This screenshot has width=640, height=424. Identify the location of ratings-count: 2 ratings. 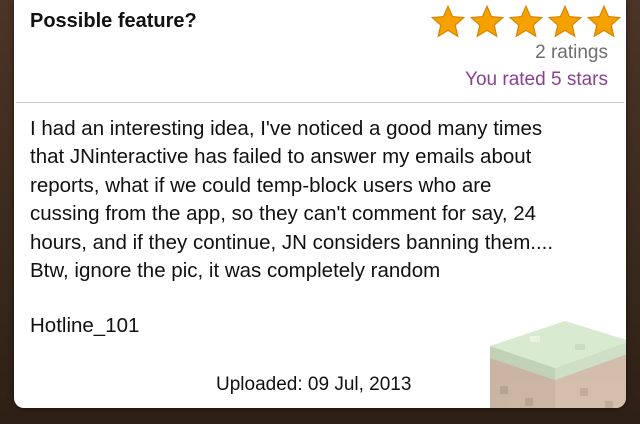
(571, 52).